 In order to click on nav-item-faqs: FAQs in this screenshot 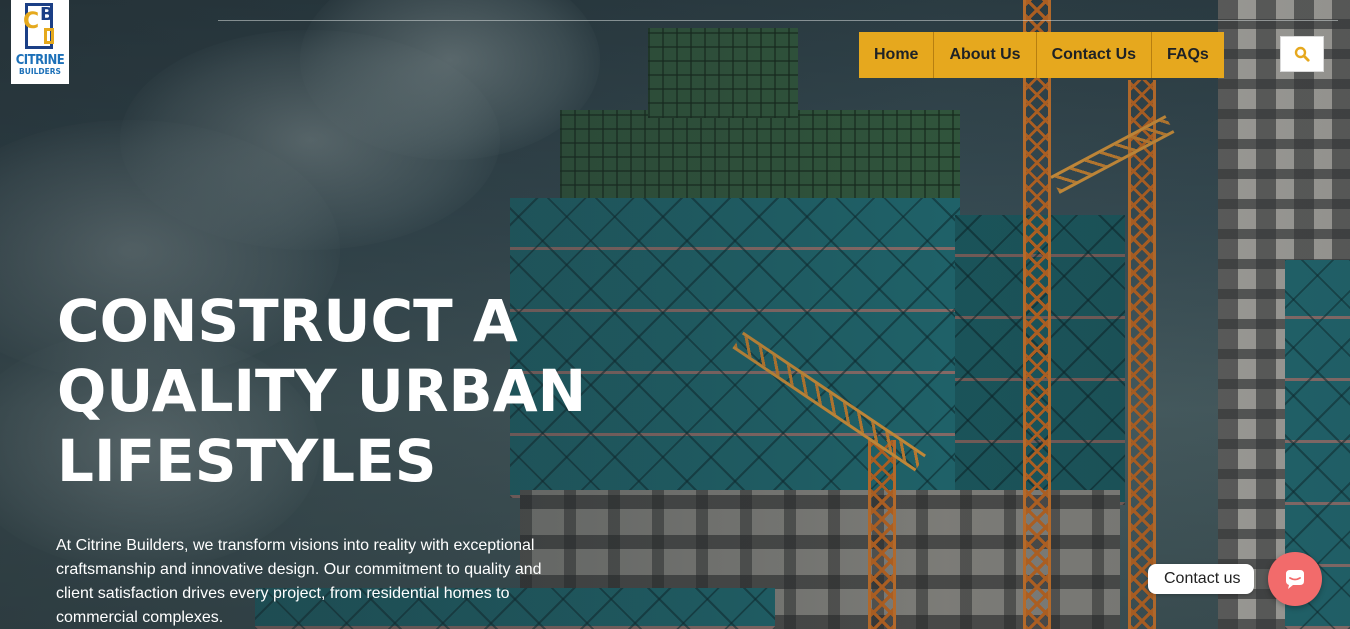, I will do `click(1188, 55)`.